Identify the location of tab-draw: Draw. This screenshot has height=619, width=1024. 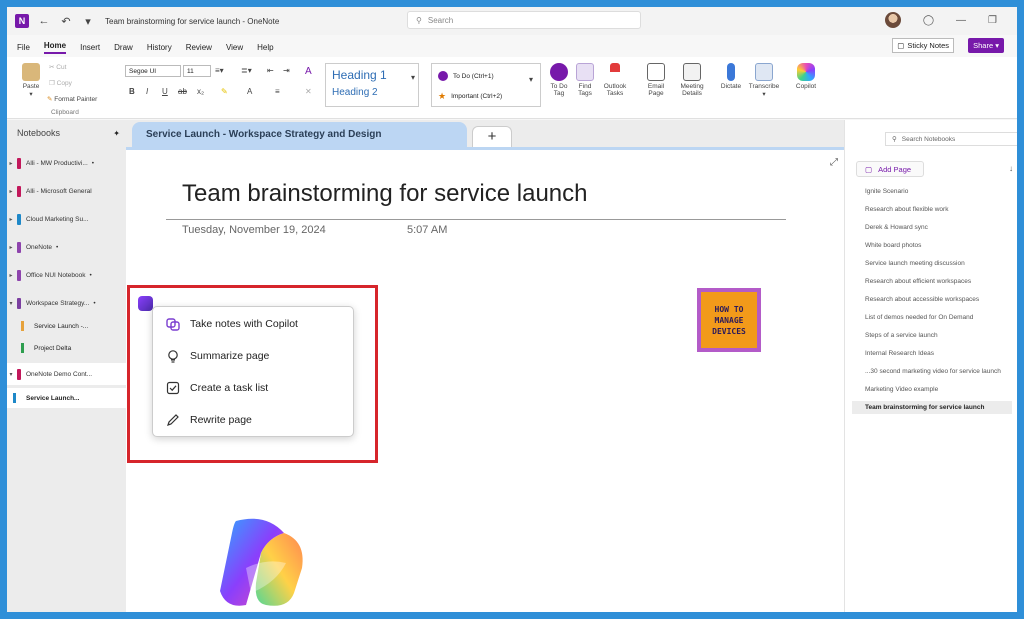
(123, 47).